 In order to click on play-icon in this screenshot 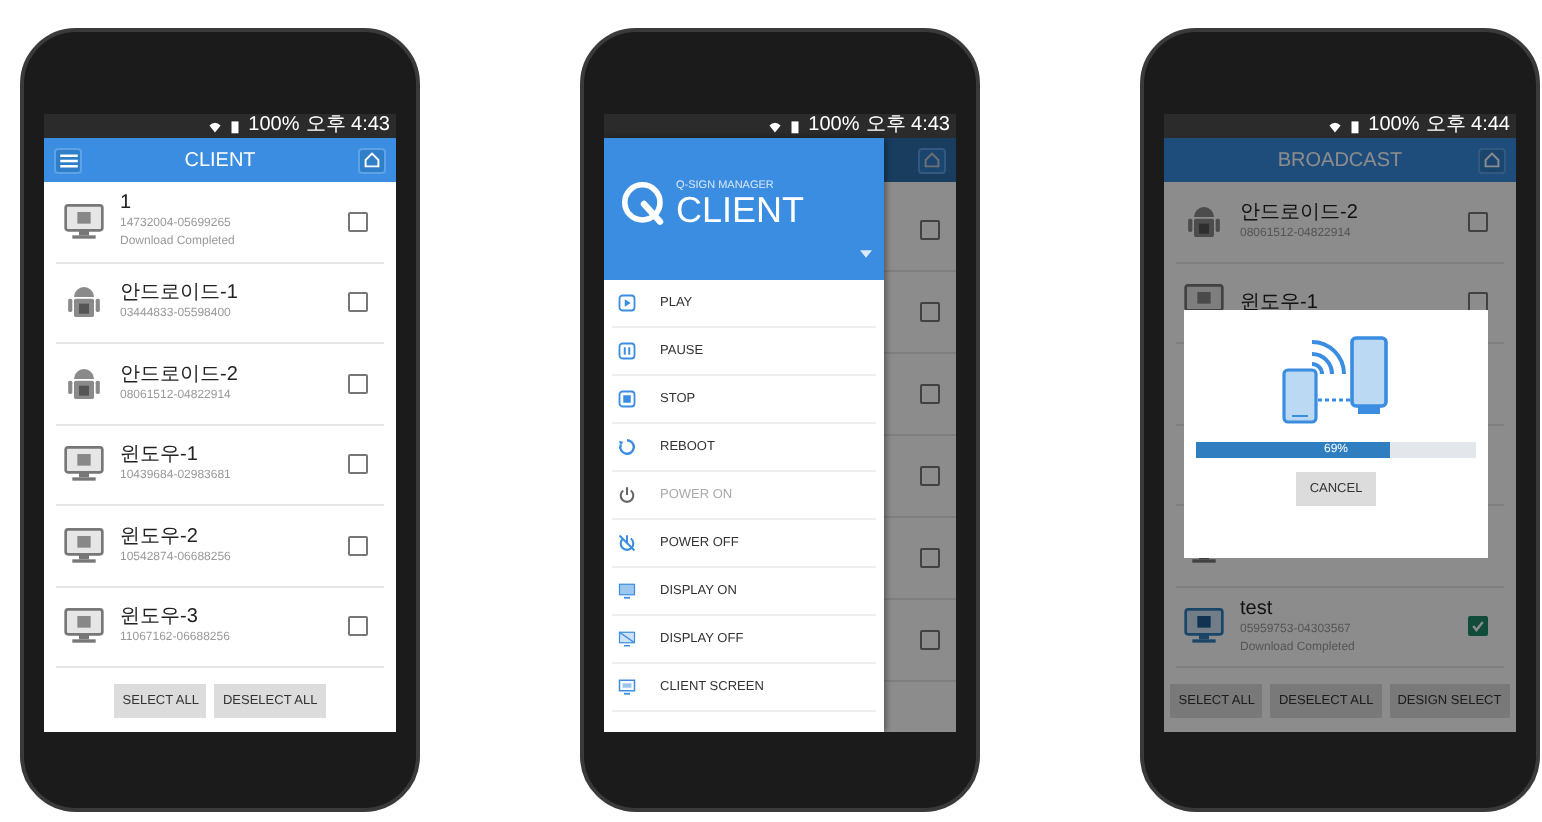, I will do `click(627, 303)`.